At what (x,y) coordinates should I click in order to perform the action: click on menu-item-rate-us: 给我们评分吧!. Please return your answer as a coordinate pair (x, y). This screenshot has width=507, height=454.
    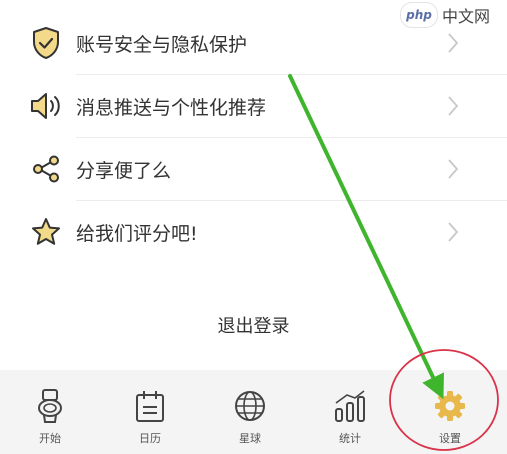
    Looking at the image, I should click on (253, 232).